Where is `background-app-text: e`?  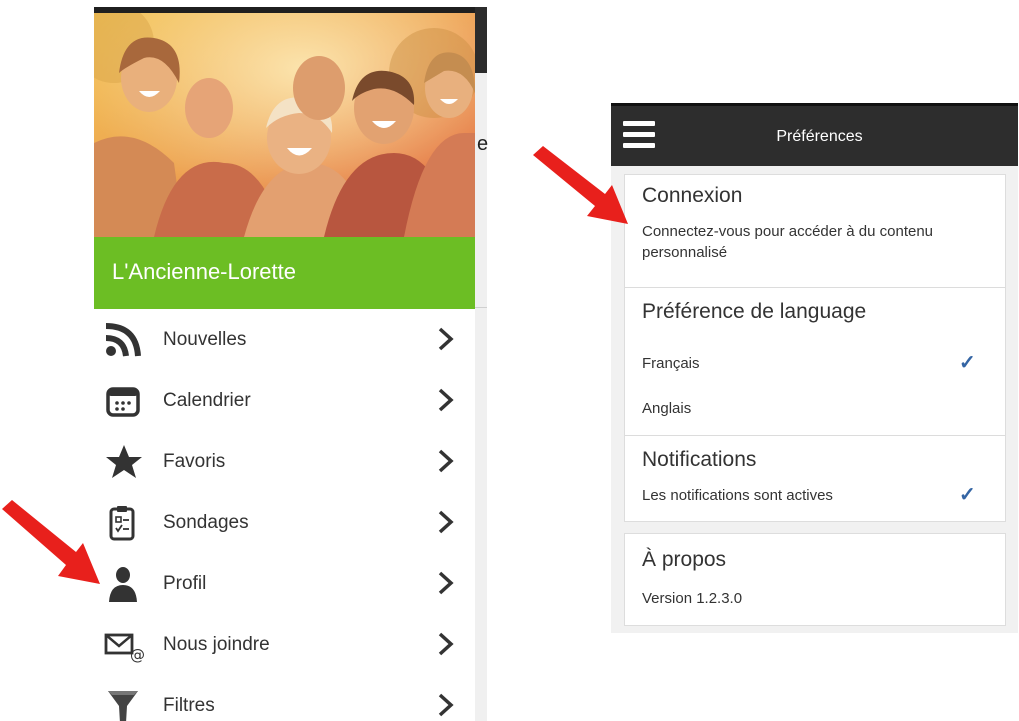
background-app-text: e is located at coordinates (483, 144).